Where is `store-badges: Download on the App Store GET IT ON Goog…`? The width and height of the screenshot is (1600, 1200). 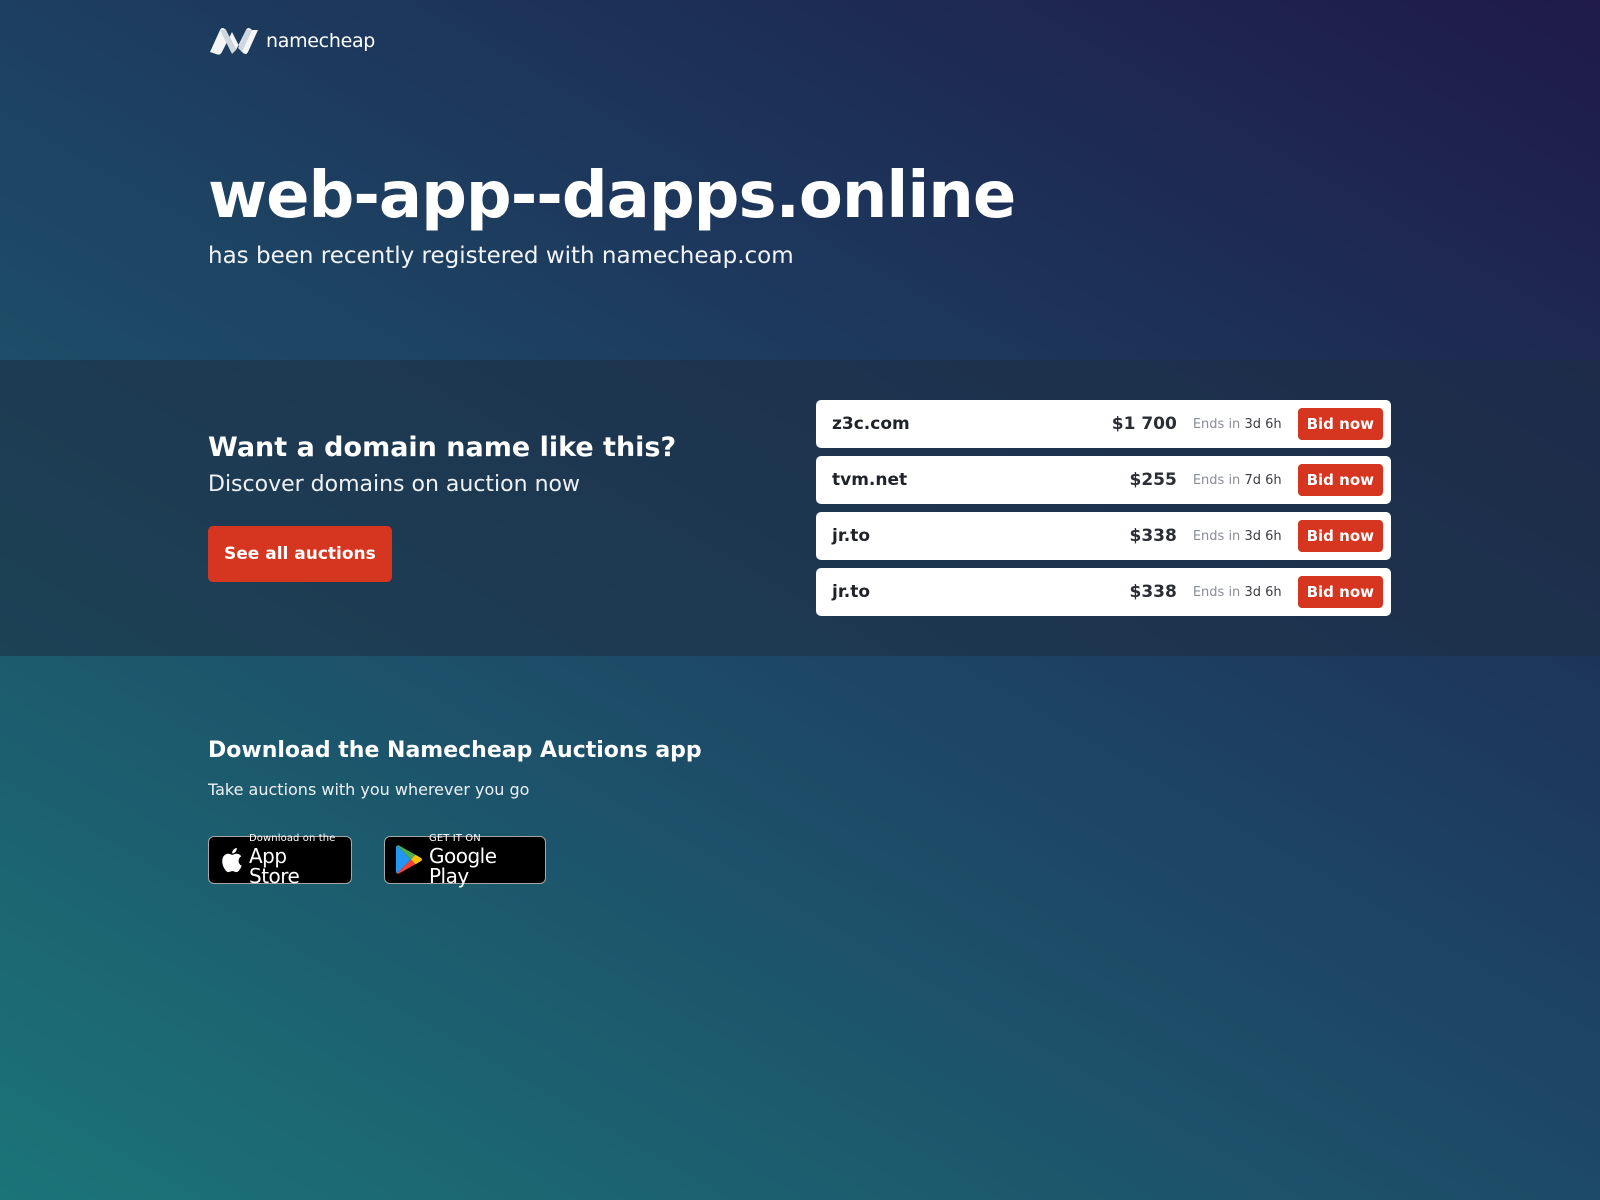
store-badges: Download on the App Store GET IT ON Goog… is located at coordinates (800, 860).